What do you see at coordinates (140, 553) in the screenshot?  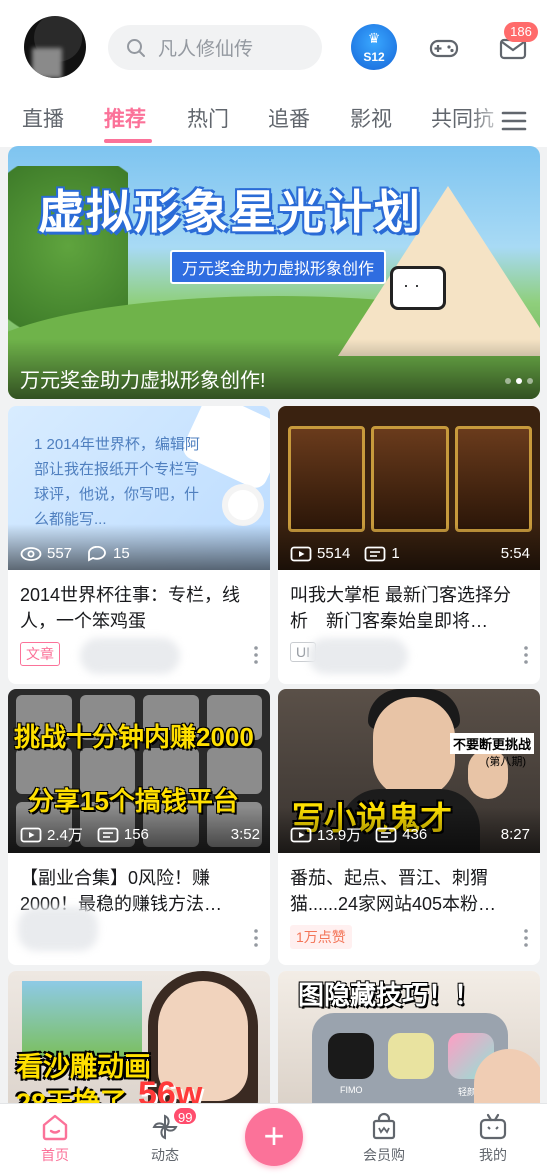 I see `card-stats: 557 15` at bounding box center [140, 553].